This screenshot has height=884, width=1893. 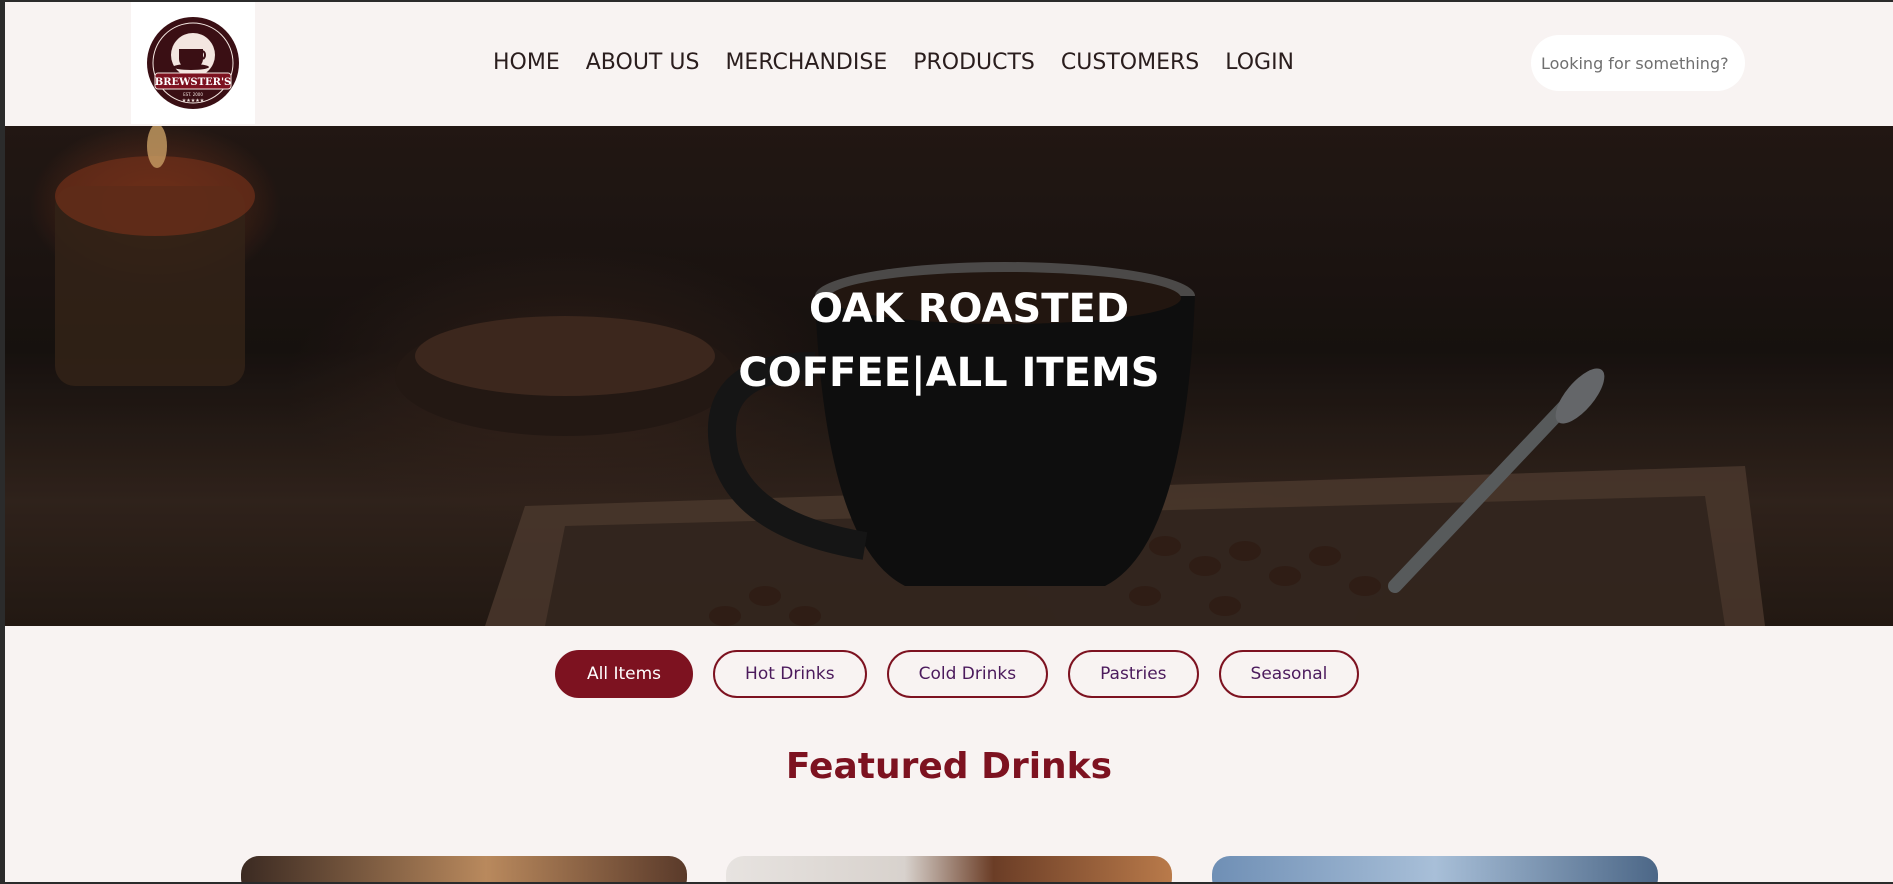 What do you see at coordinates (790, 674) in the screenshot?
I see `filter-hot-drinks: Hot Drinks` at bounding box center [790, 674].